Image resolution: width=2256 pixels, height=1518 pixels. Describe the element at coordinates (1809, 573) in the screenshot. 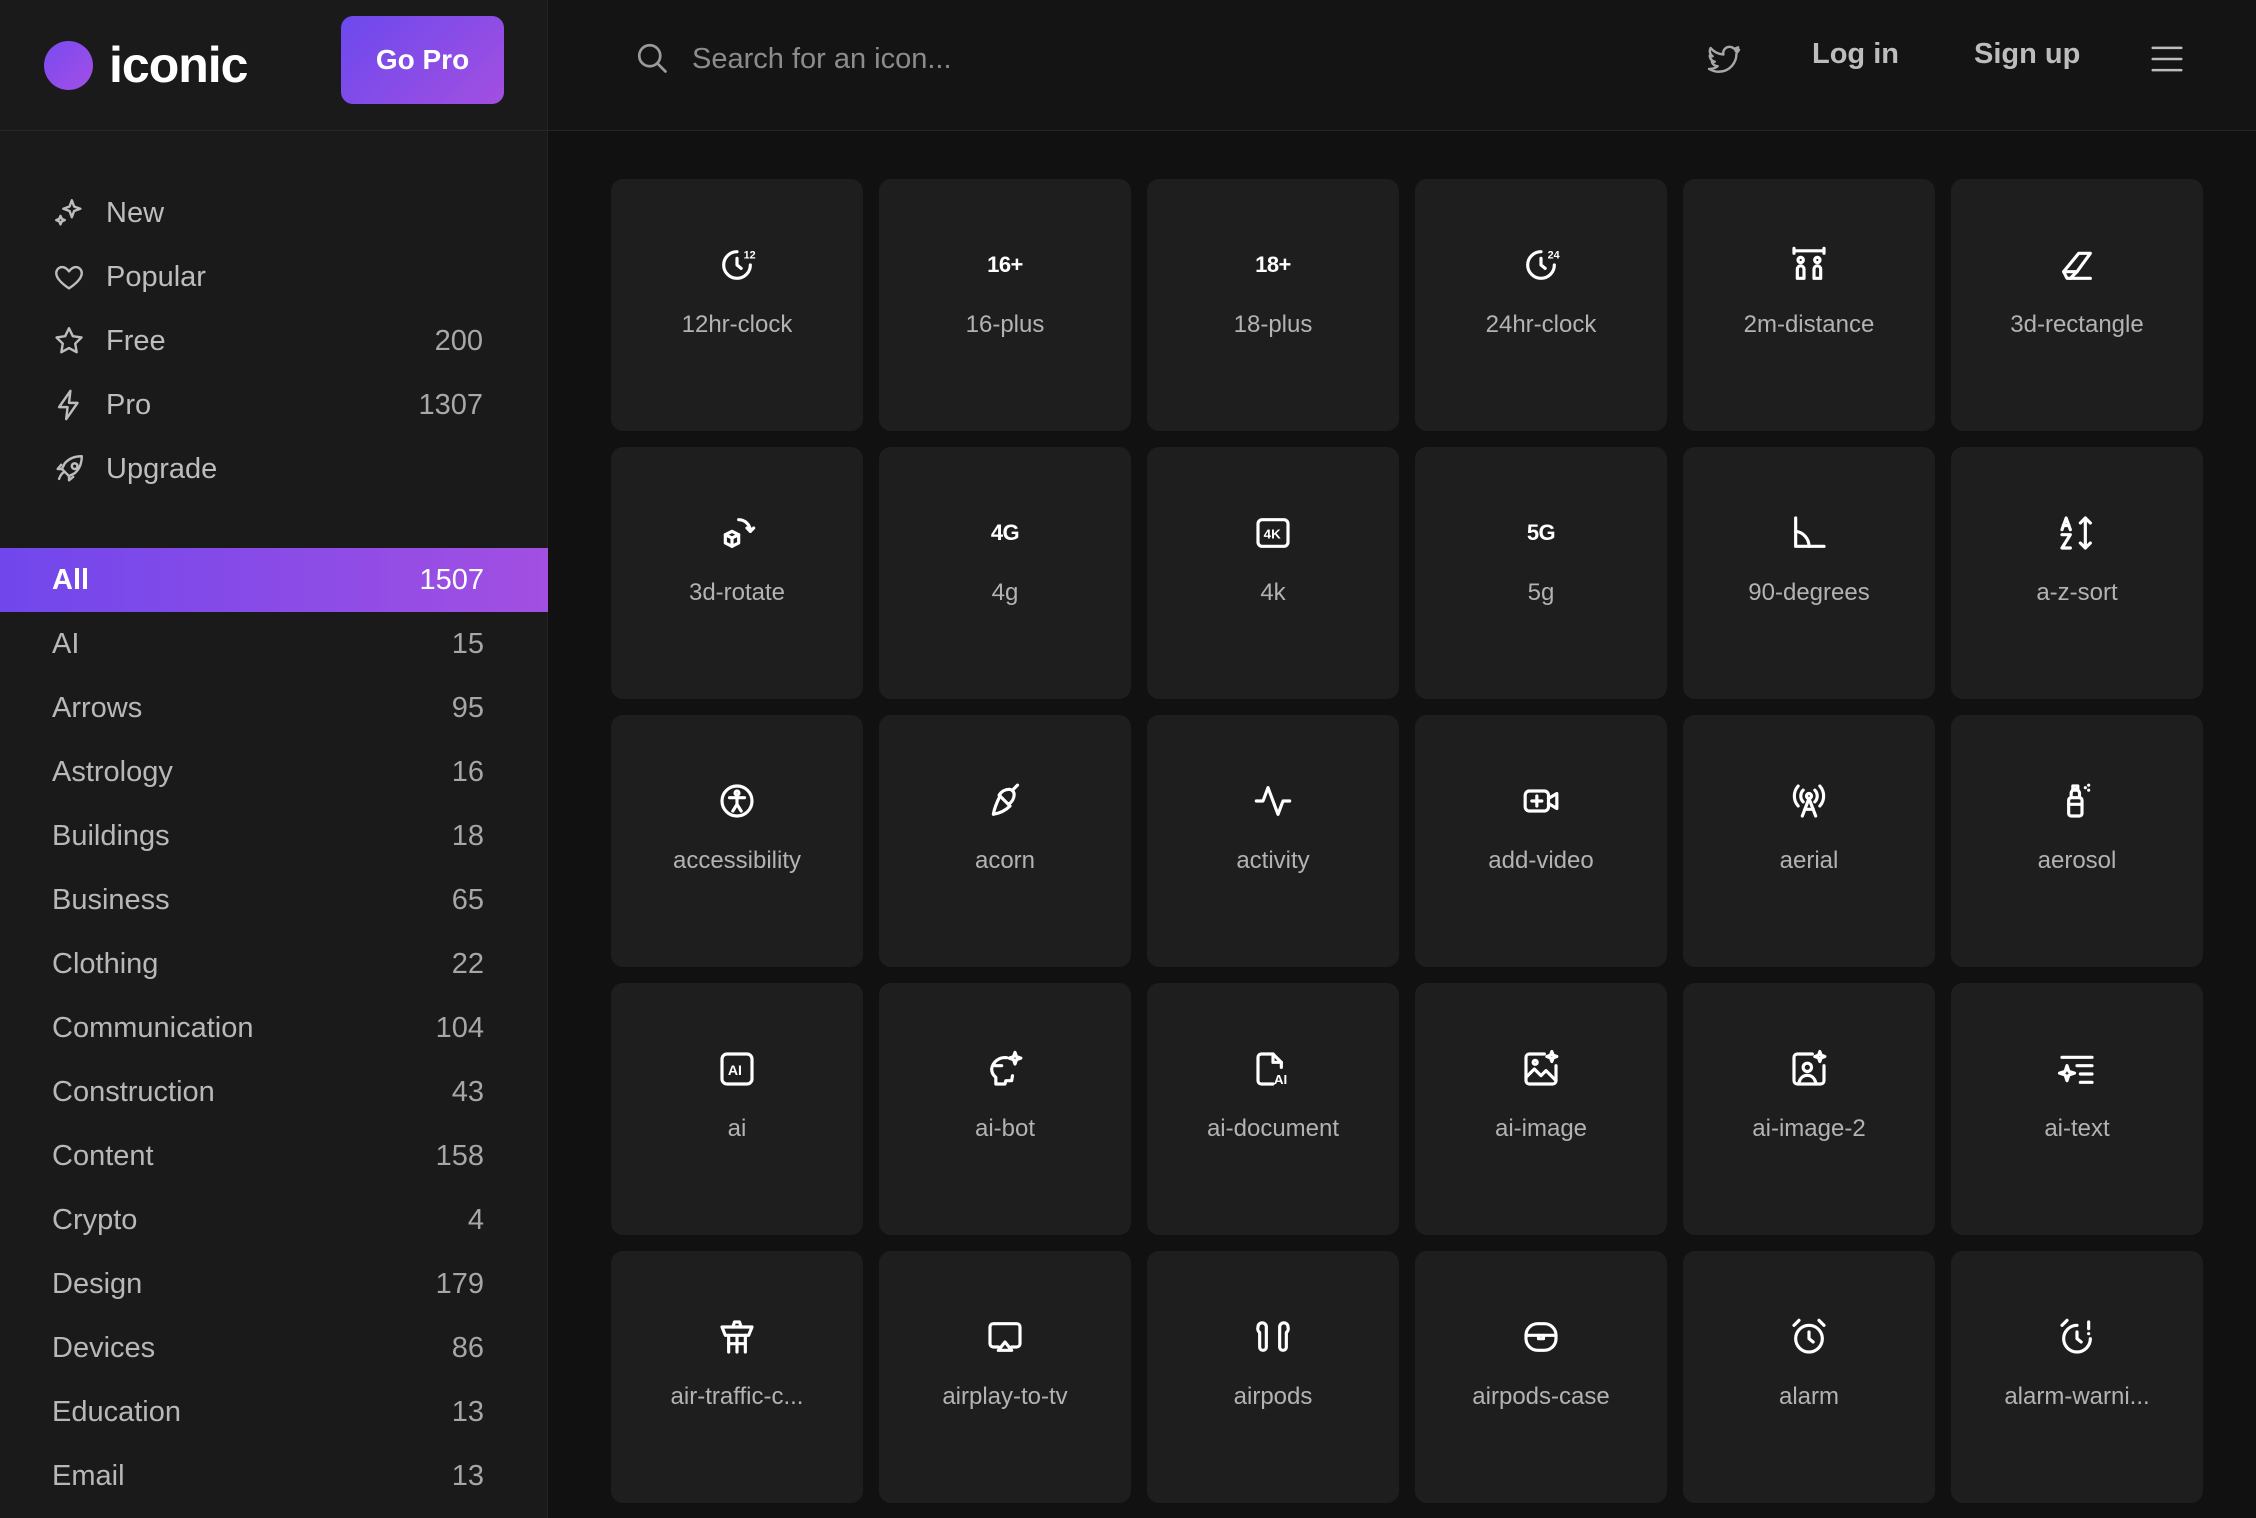

I see `icon-tile-90-degrees: 90-degrees` at that location.